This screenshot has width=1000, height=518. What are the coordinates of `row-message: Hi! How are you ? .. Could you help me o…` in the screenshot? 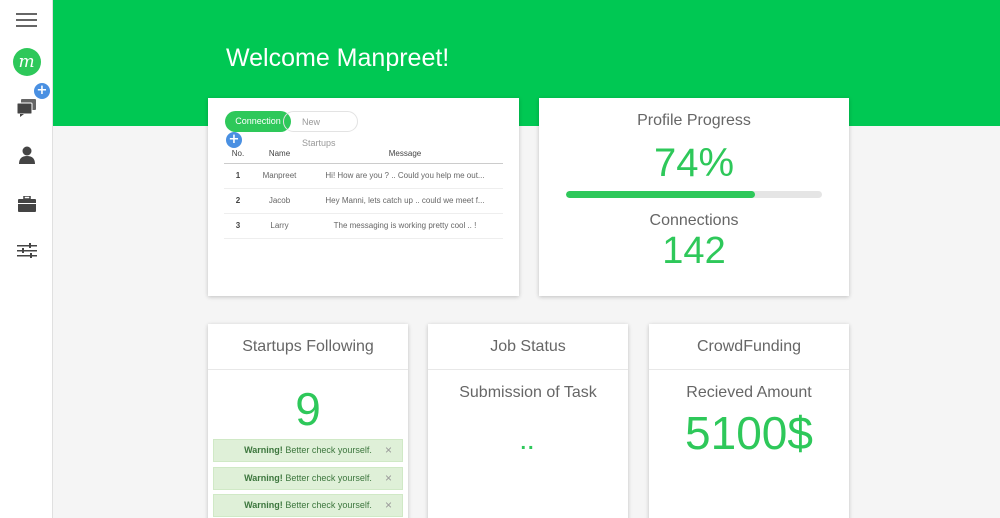 It's located at (405, 176).